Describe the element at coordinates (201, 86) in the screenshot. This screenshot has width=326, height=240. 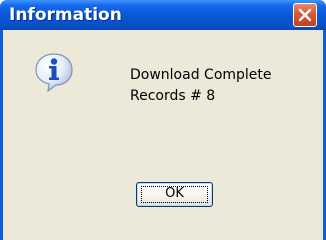
I see `dialog-message: Download Complete Records # 8` at that location.